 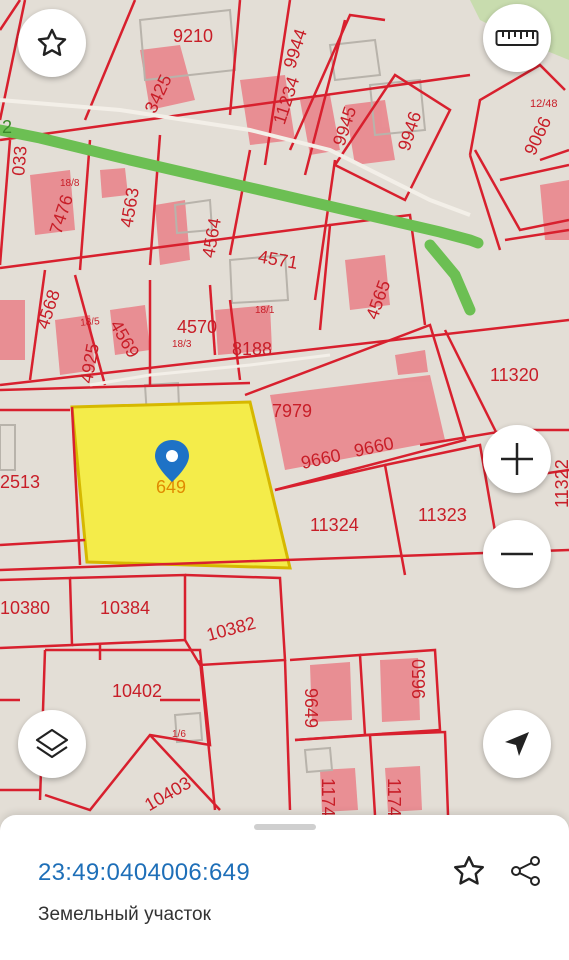 I want to click on parcel-label: 11320, so click(x=514, y=375).